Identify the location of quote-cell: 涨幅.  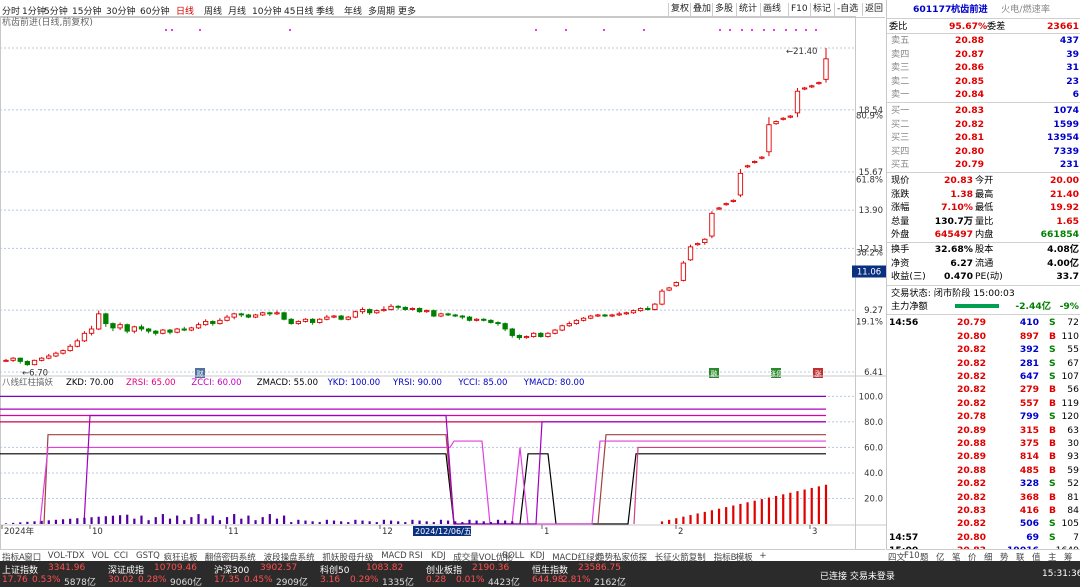
(900, 208).